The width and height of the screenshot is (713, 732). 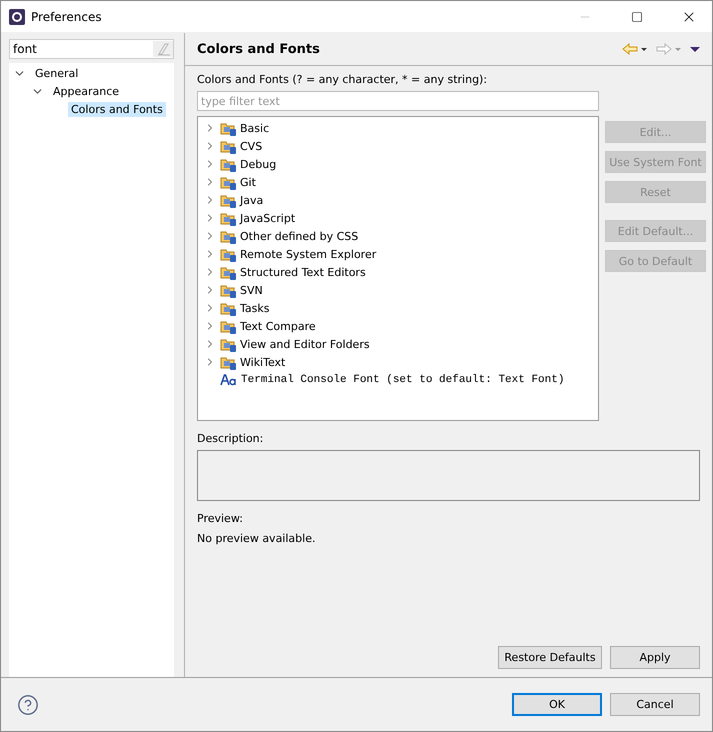 I want to click on tree-item: Debug, so click(x=258, y=164).